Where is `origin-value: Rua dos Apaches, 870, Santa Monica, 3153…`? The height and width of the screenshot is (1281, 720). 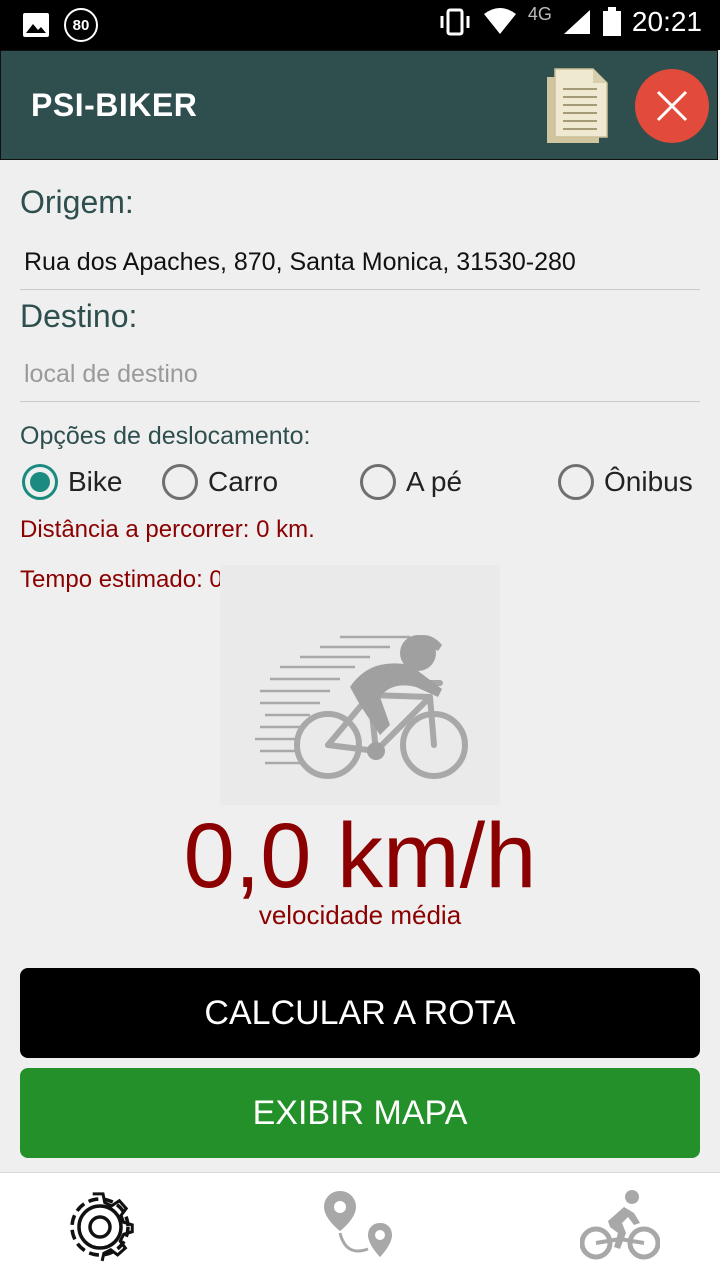 origin-value: Rua dos Apaches, 870, Santa Monica, 3153… is located at coordinates (300, 262).